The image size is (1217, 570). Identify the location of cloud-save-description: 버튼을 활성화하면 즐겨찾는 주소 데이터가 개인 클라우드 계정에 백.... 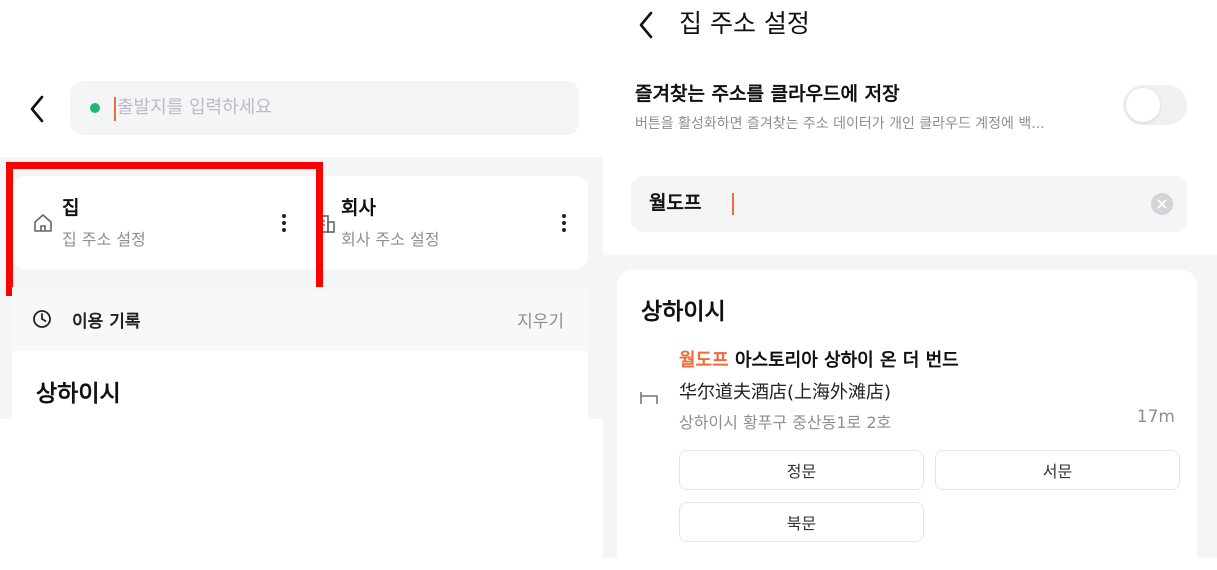
(840, 124).